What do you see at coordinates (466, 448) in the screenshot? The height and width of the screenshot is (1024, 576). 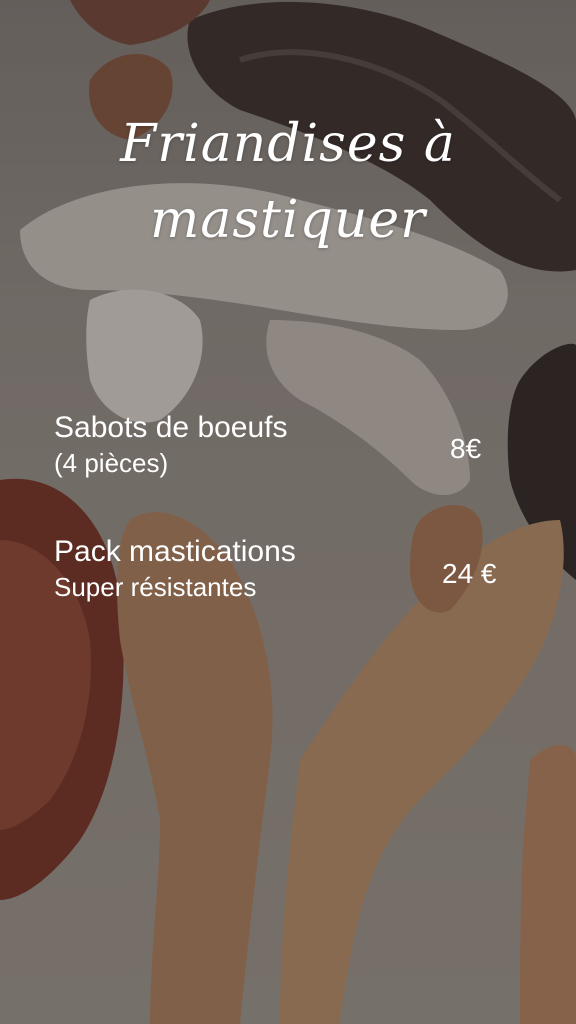 I see `item-price: 8€` at bounding box center [466, 448].